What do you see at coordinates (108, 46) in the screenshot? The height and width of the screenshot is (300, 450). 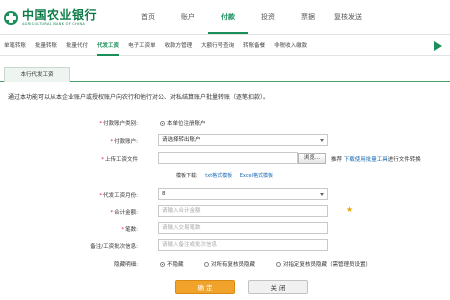 I see `sub-nav-payroll: 代发工资` at bounding box center [108, 46].